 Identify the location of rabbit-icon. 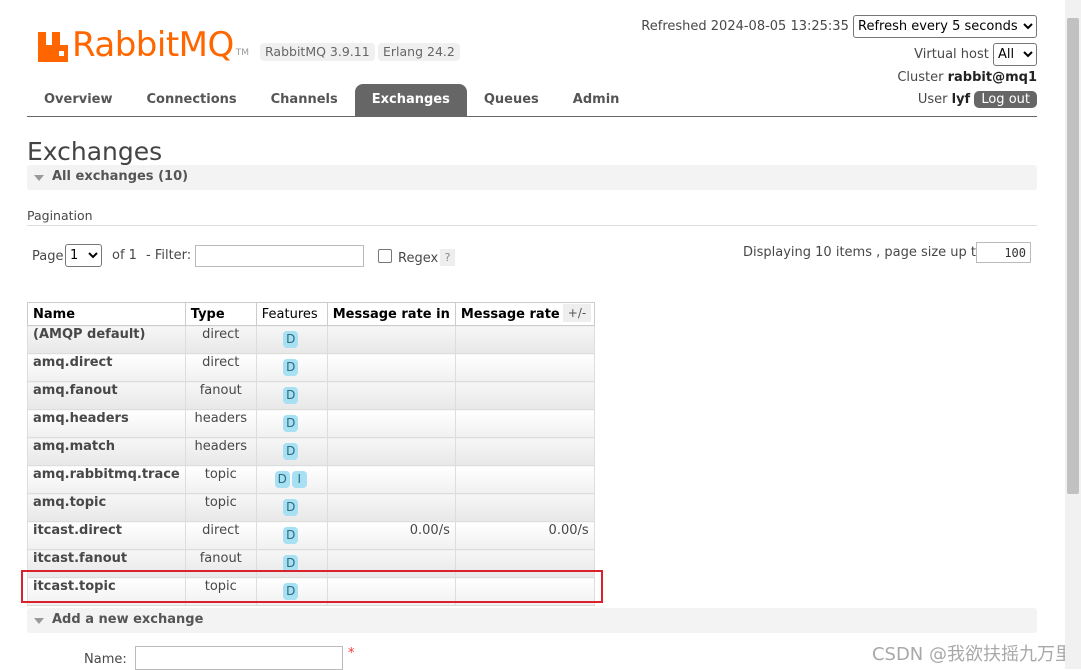
(53, 47).